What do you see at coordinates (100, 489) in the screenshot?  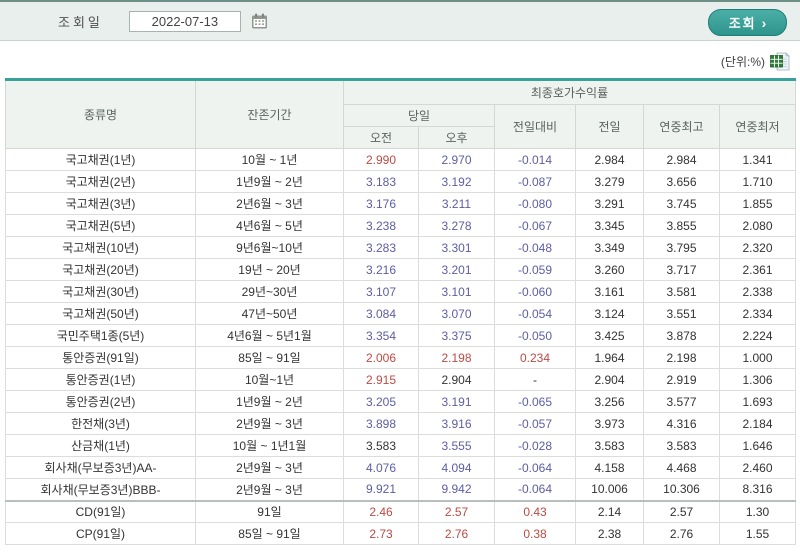 I see `cell-type: 회사채(무보증3년)BBB-` at bounding box center [100, 489].